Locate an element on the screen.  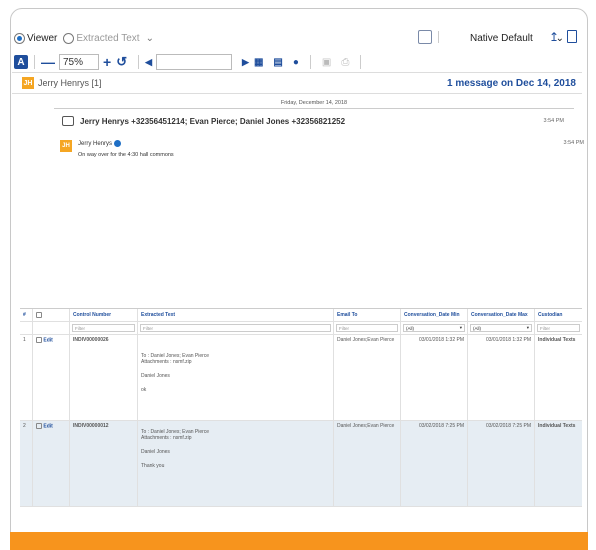
chevron-down-icon: ⌄ is located at coordinates (150, 38).